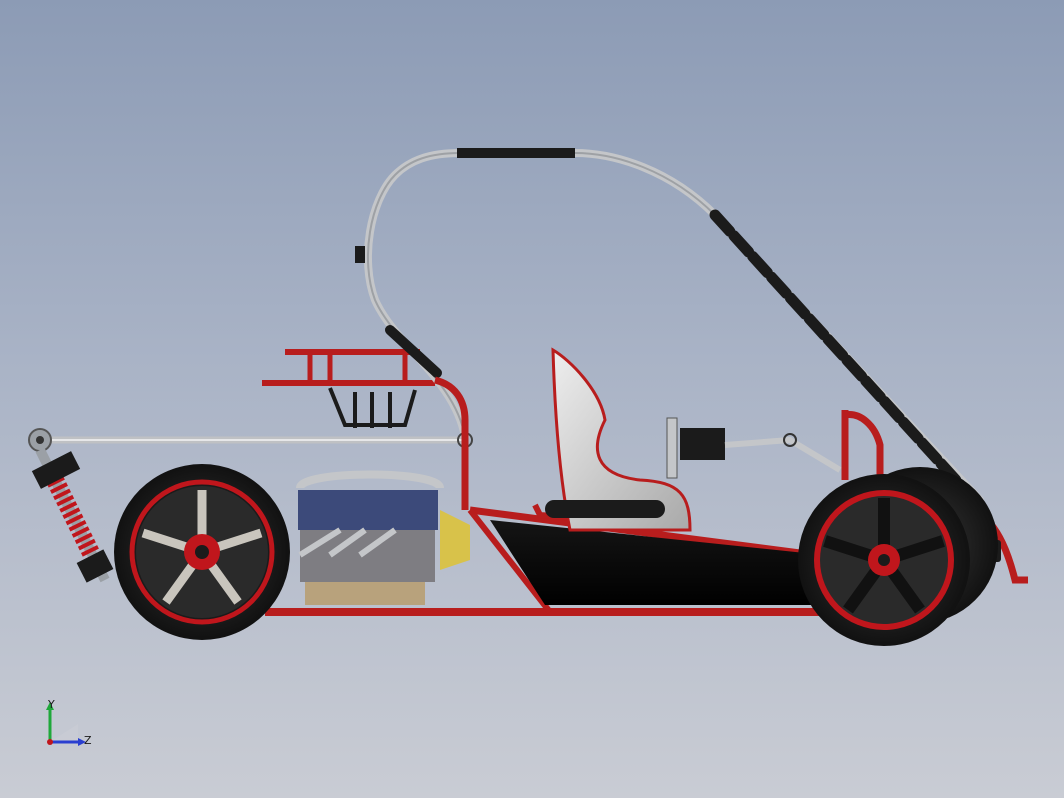 The width and height of the screenshot is (1064, 798). What do you see at coordinates (348, 388) in the screenshot?
I see `rear-cargo-rack` at bounding box center [348, 388].